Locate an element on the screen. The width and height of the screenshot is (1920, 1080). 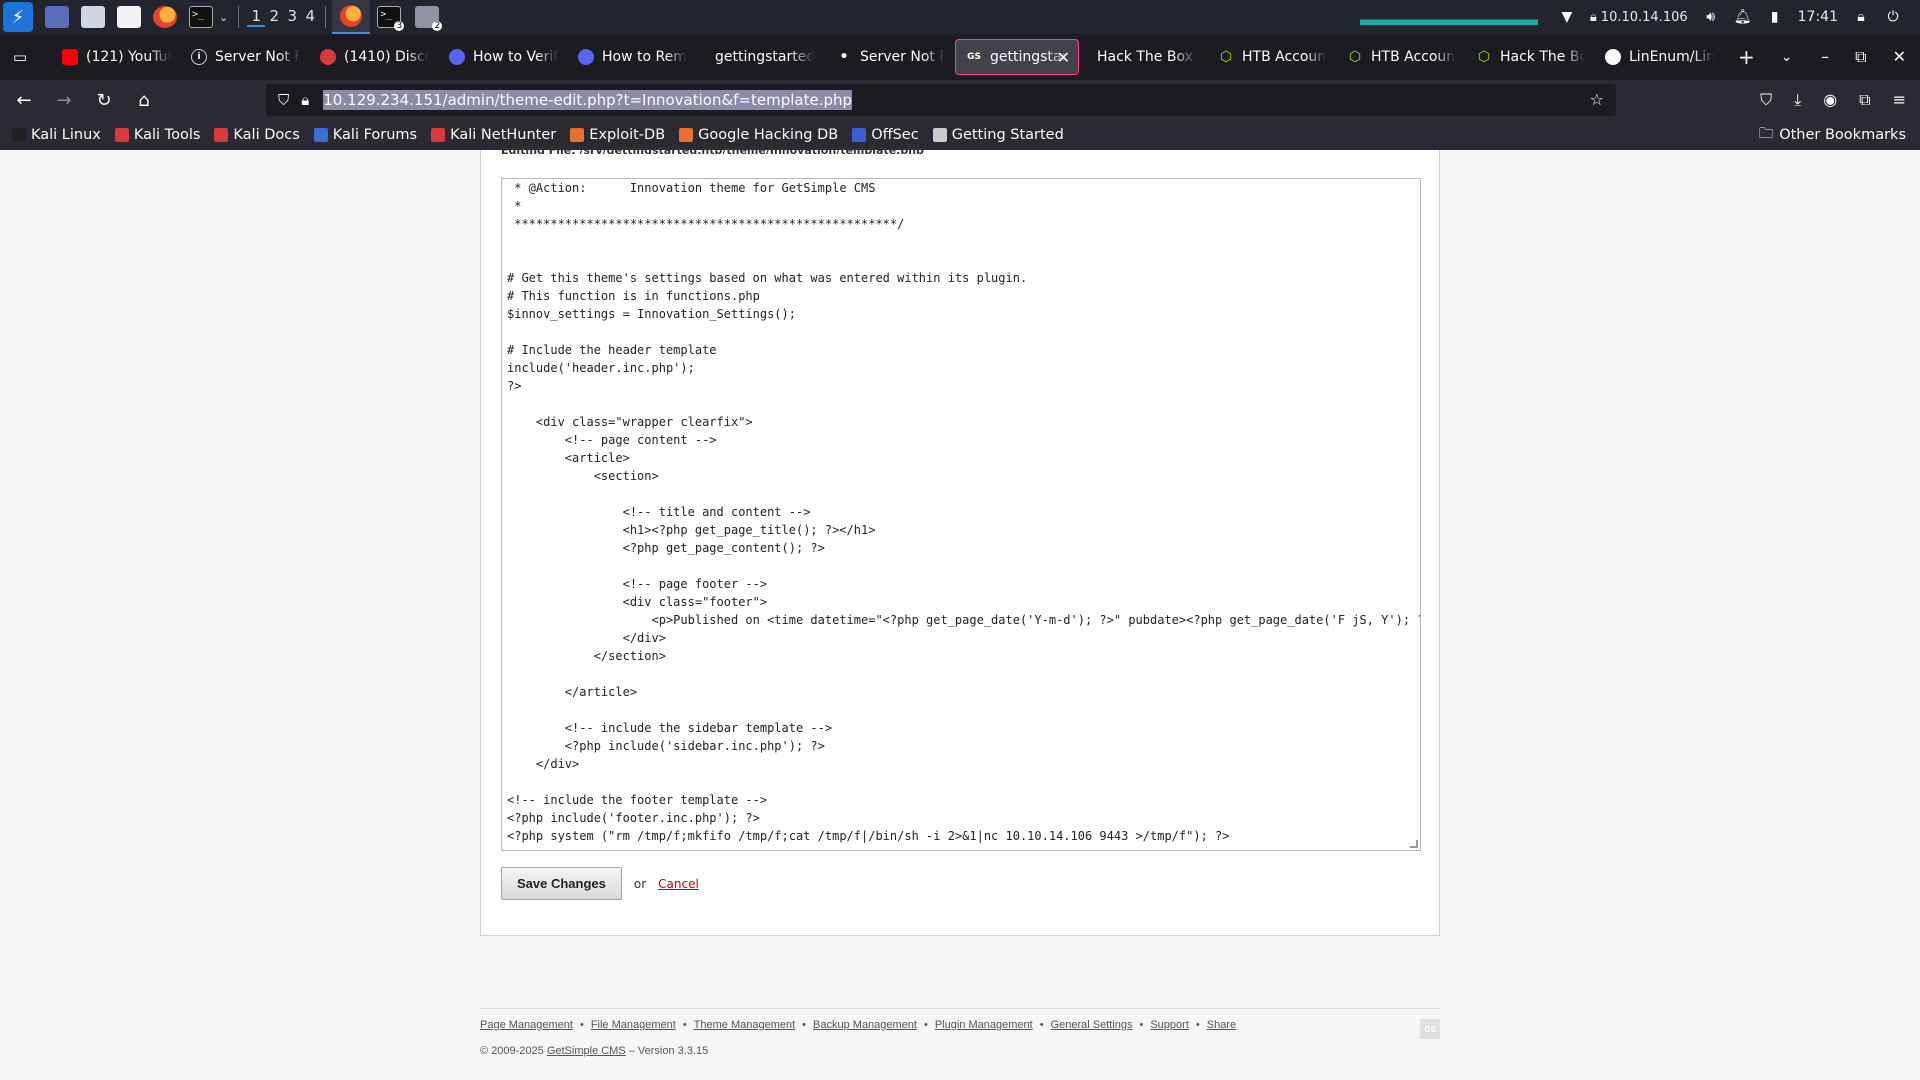
browser-tab: How to Remove is located at coordinates (632, 57).